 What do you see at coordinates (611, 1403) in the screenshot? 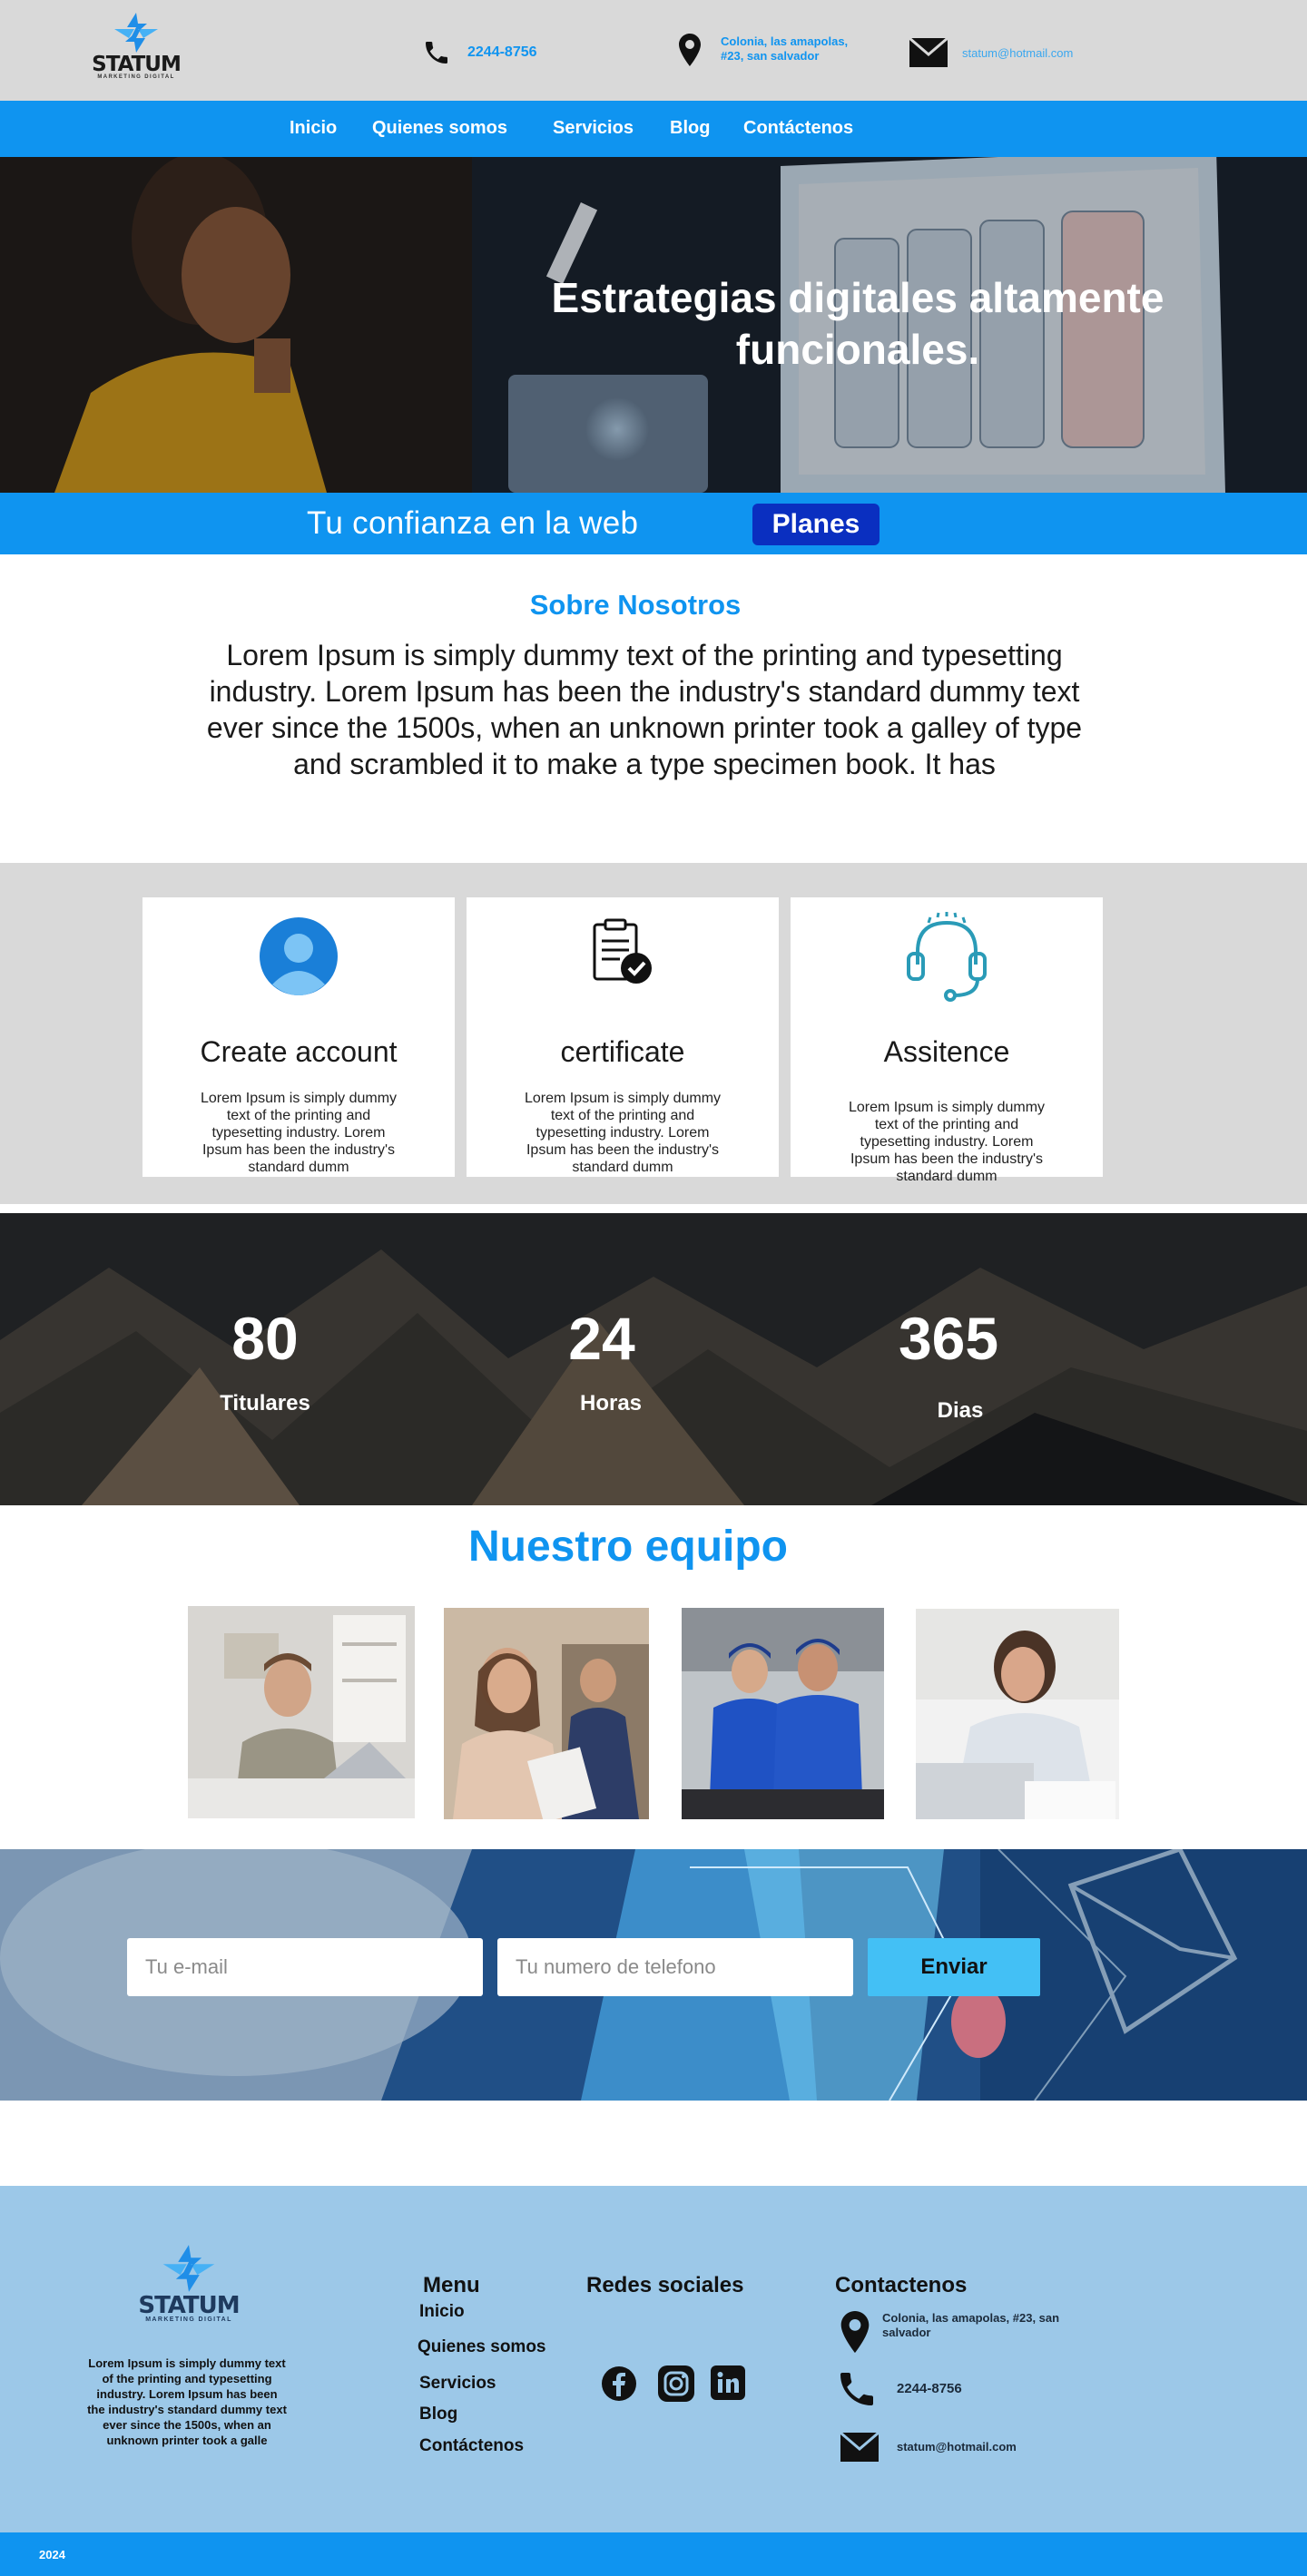
I see `stat-label: Horas` at bounding box center [611, 1403].